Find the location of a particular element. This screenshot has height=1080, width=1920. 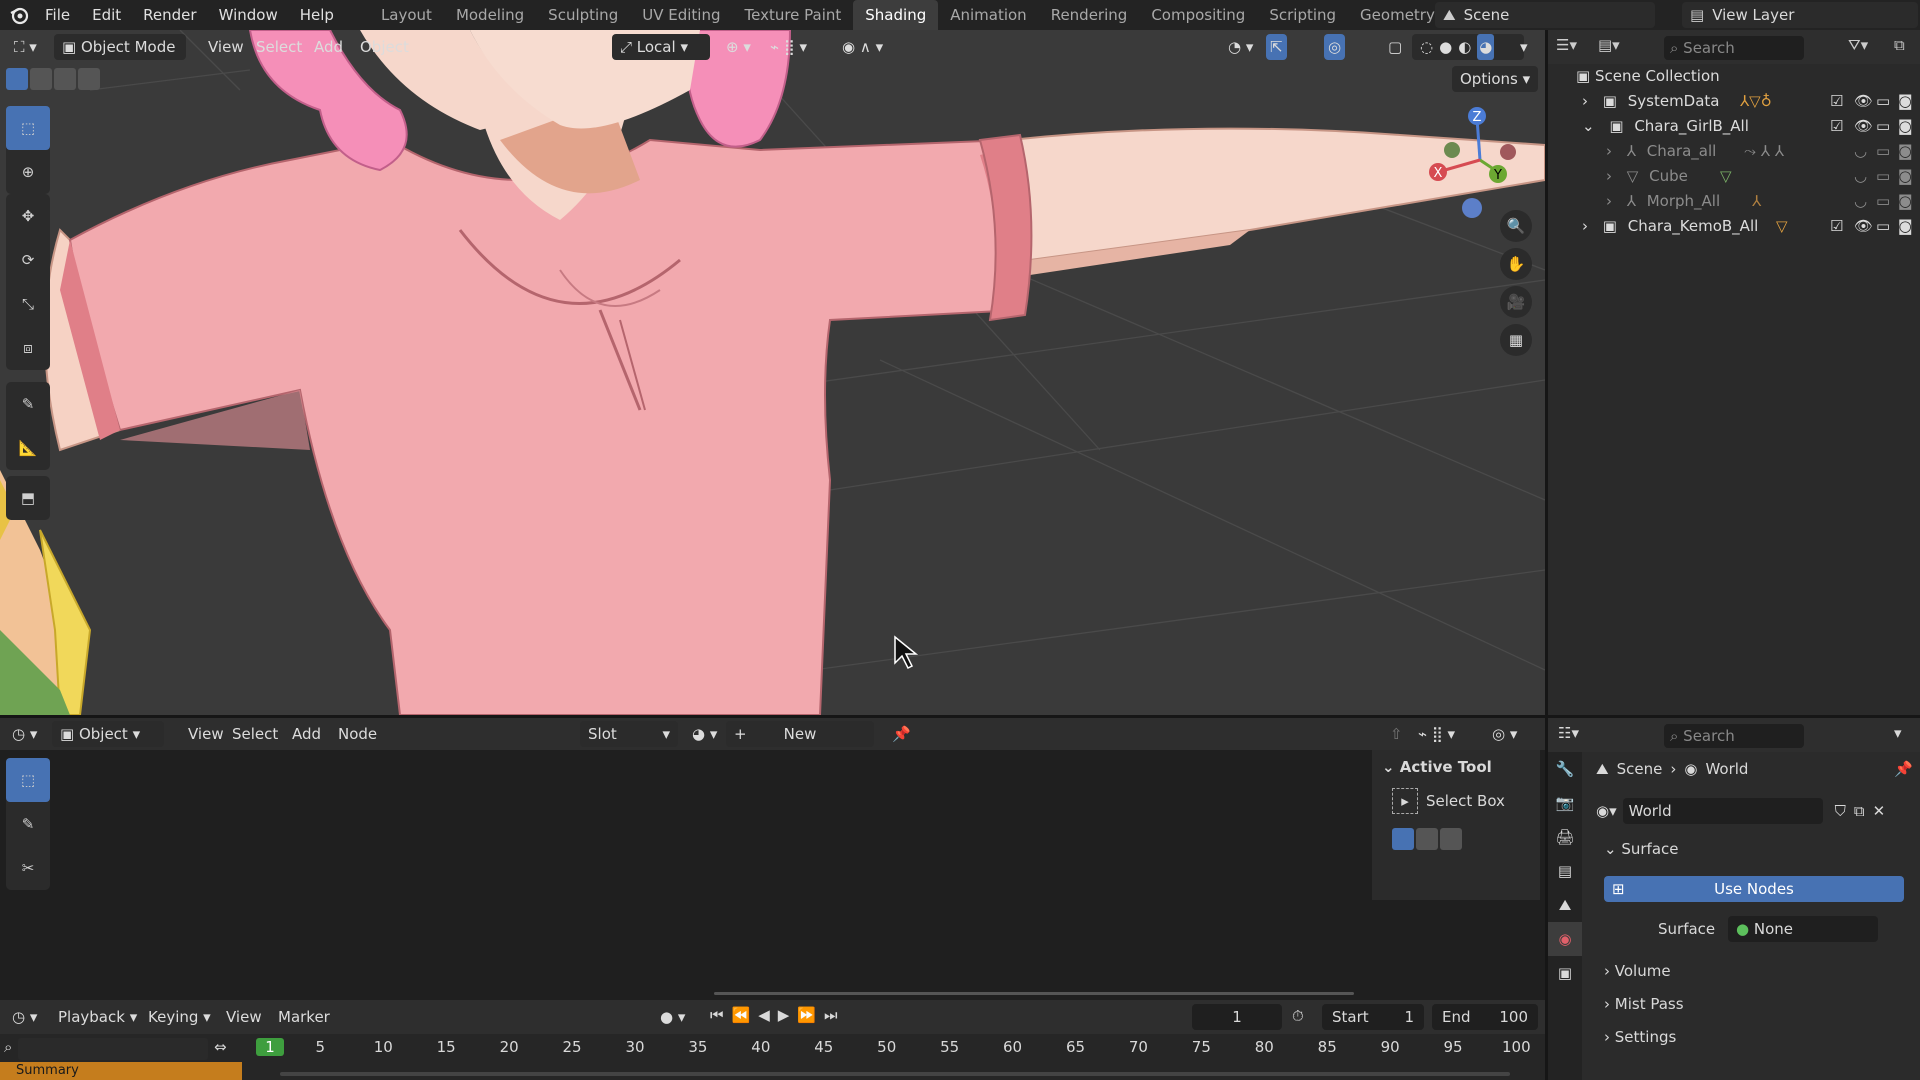

horizontal-scrollbar is located at coordinates (1034, 993).